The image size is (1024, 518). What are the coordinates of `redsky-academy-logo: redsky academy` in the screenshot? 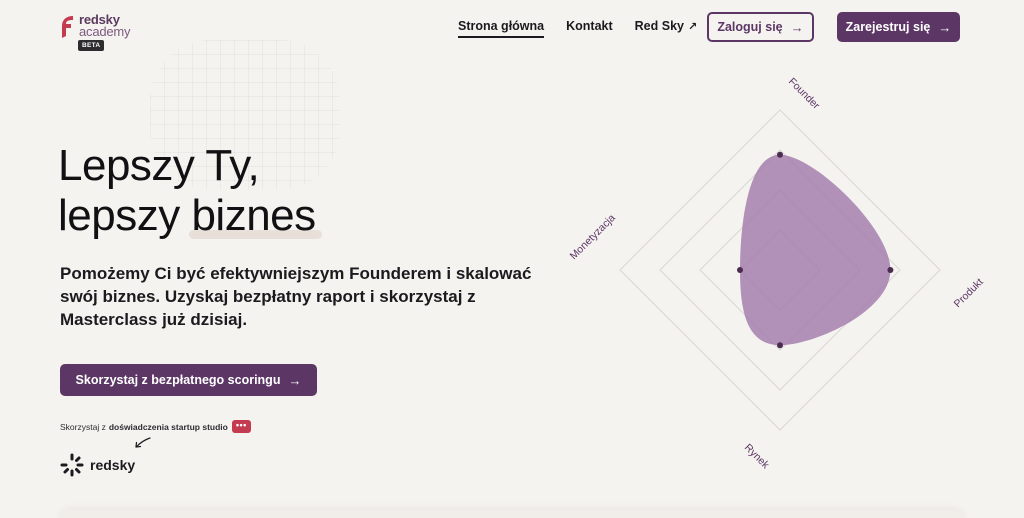 It's located at (95, 26).